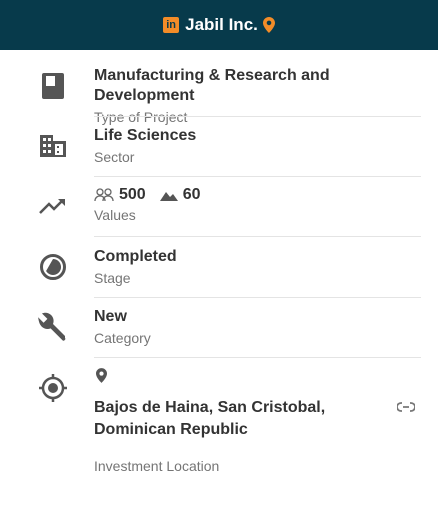 The height and width of the screenshot is (506, 438). Describe the element at coordinates (191, 194) in the screenshot. I see `landscape-value: 60` at that location.